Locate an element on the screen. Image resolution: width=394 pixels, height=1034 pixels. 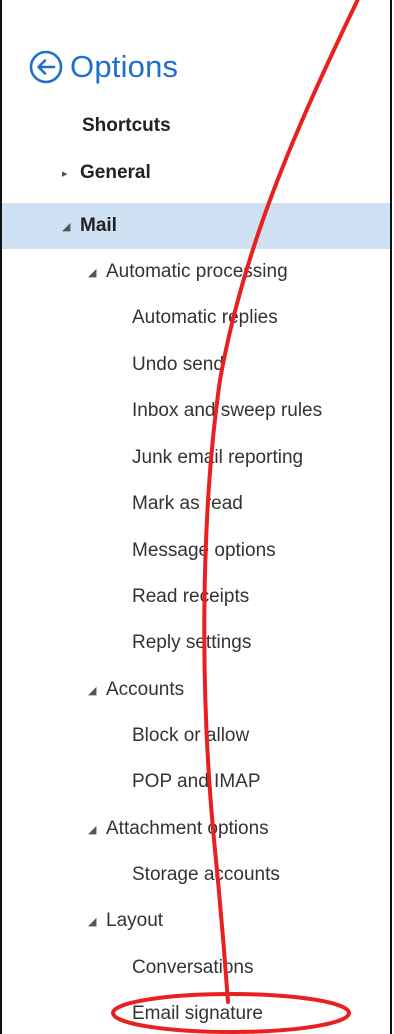
nav-item-conversations: Conversations is located at coordinates (196, 968).